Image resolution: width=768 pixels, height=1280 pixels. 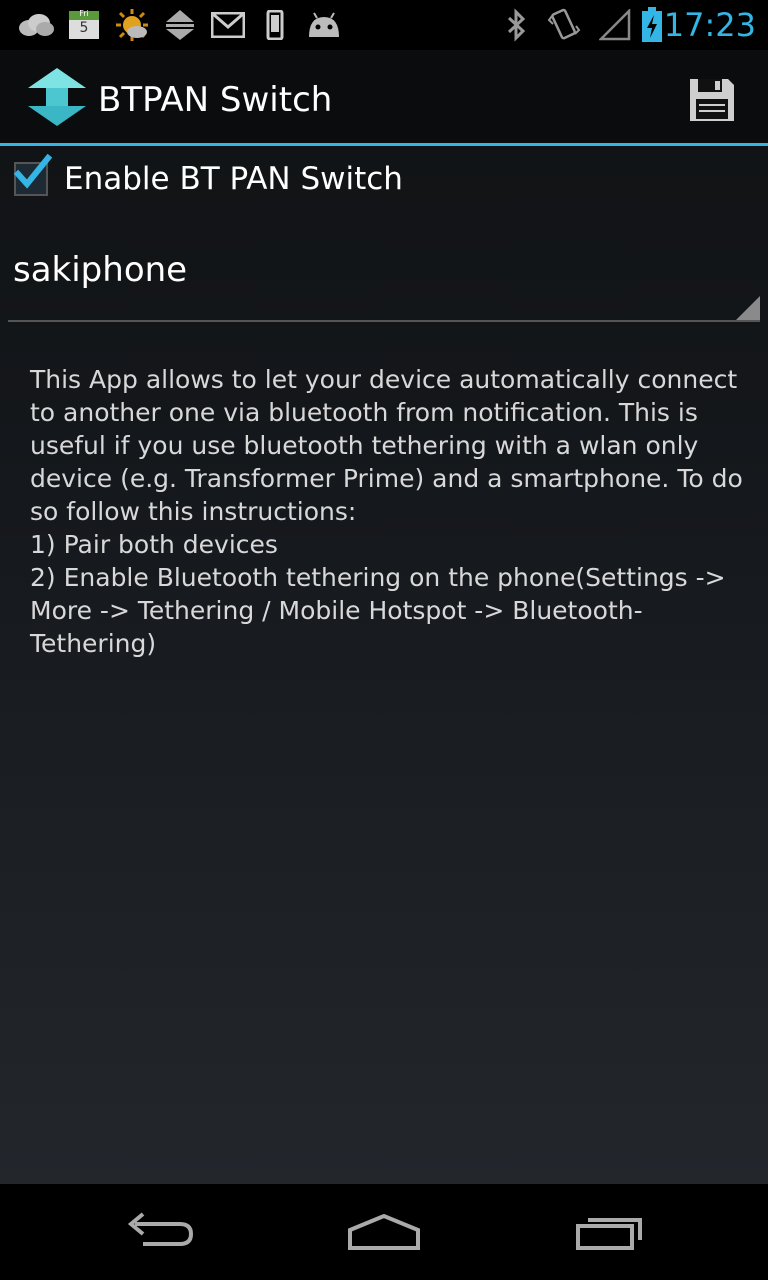 I want to click on bluetooth-icon, so click(x=517, y=25).